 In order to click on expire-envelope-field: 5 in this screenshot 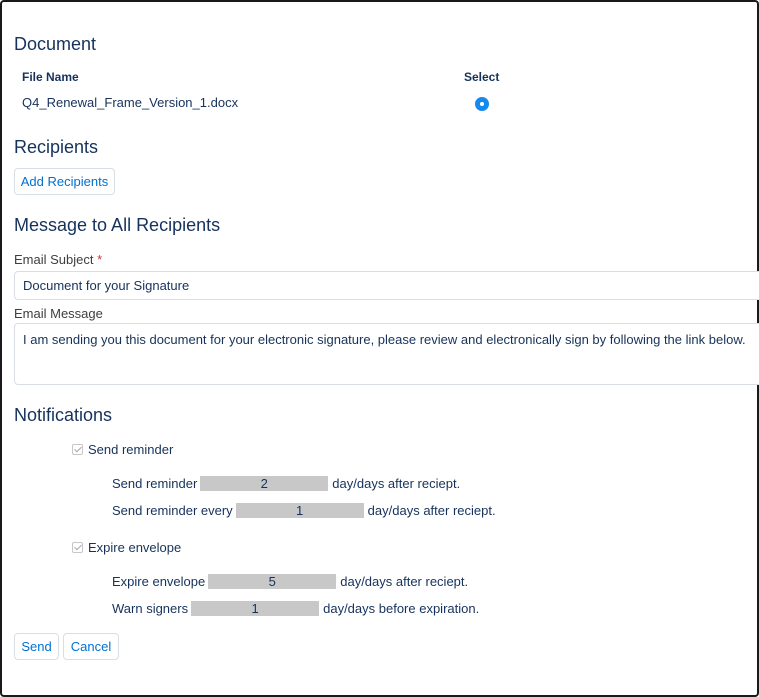, I will do `click(272, 581)`.